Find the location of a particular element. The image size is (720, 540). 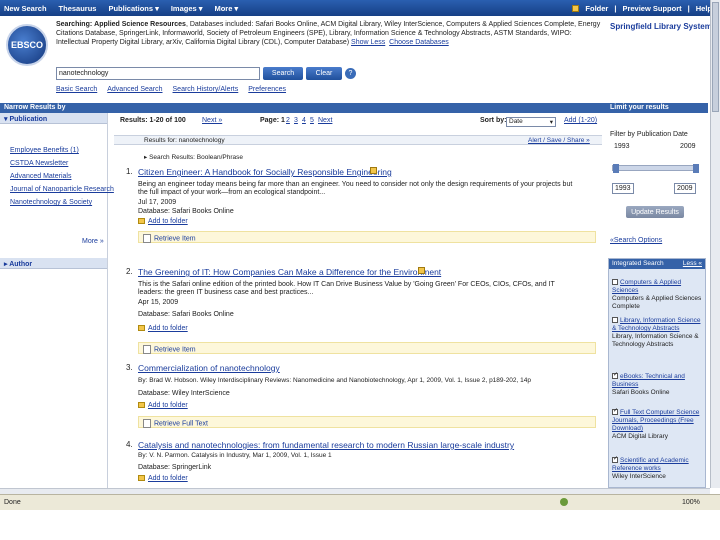

db-source: Wiley InterScience is located at coordinates (639, 476).